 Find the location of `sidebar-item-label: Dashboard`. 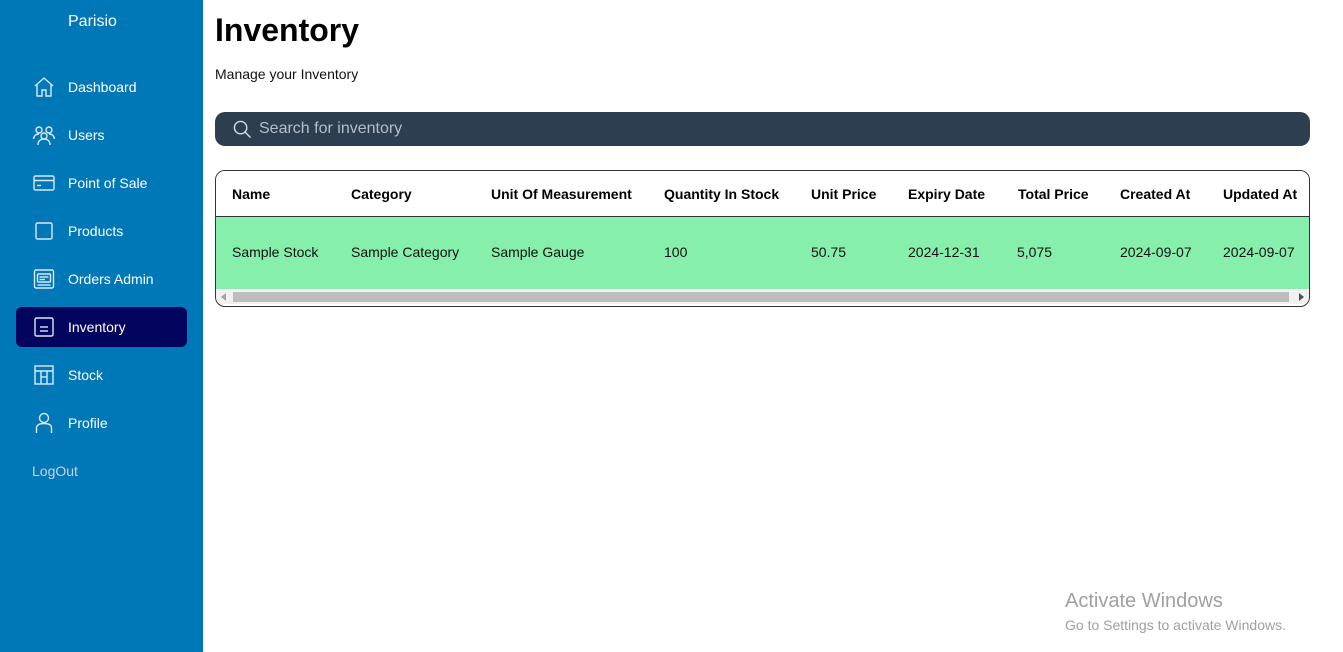

sidebar-item-label: Dashboard is located at coordinates (102, 87).